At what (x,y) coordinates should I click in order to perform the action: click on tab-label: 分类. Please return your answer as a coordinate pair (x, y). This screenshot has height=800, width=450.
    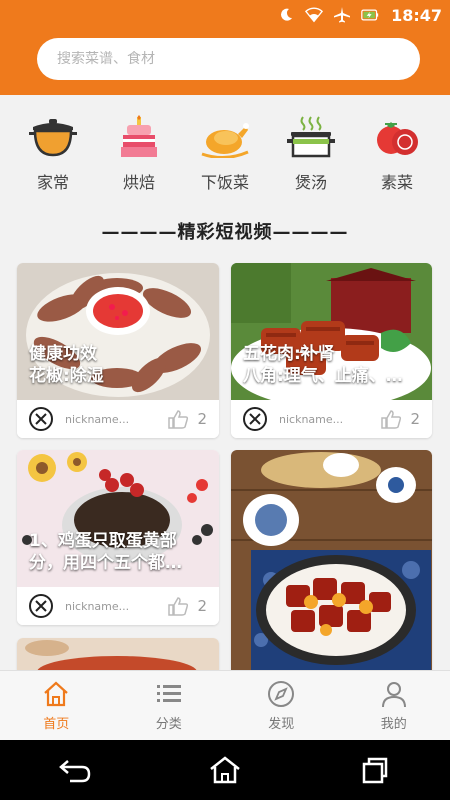
    Looking at the image, I should click on (168, 724).